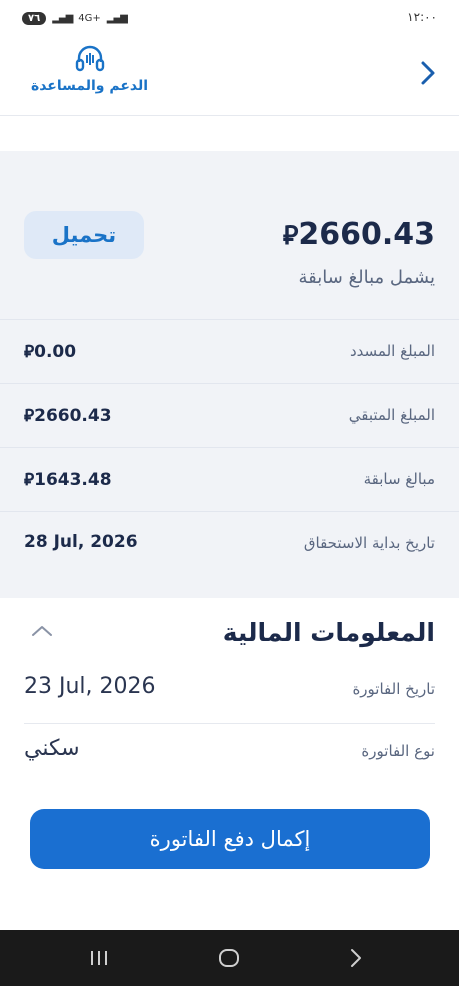 The width and height of the screenshot is (459, 986). Describe the element at coordinates (50, 352) in the screenshot. I see `detail-value: ⃁0.00` at that location.